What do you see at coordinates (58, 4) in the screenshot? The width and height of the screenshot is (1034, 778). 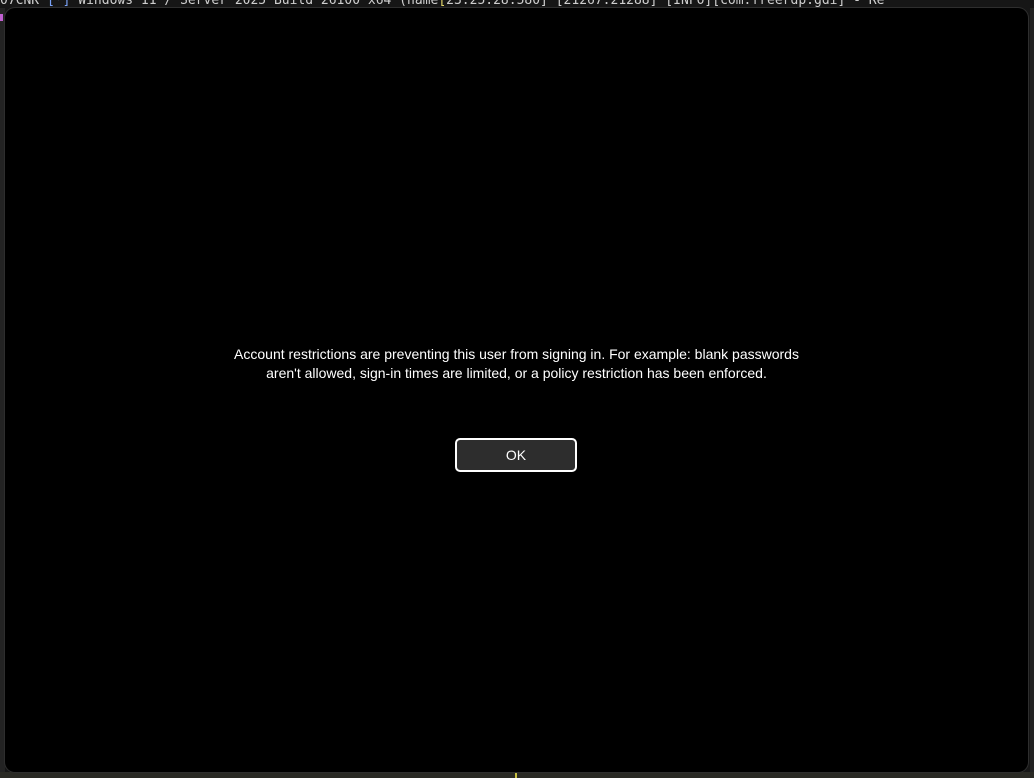 I see `terminal-text-marker: [*]` at bounding box center [58, 4].